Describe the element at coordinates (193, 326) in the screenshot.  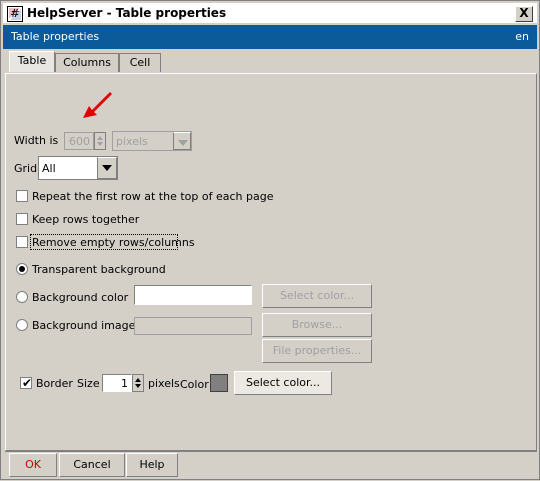
I see `bg-image-field` at that location.